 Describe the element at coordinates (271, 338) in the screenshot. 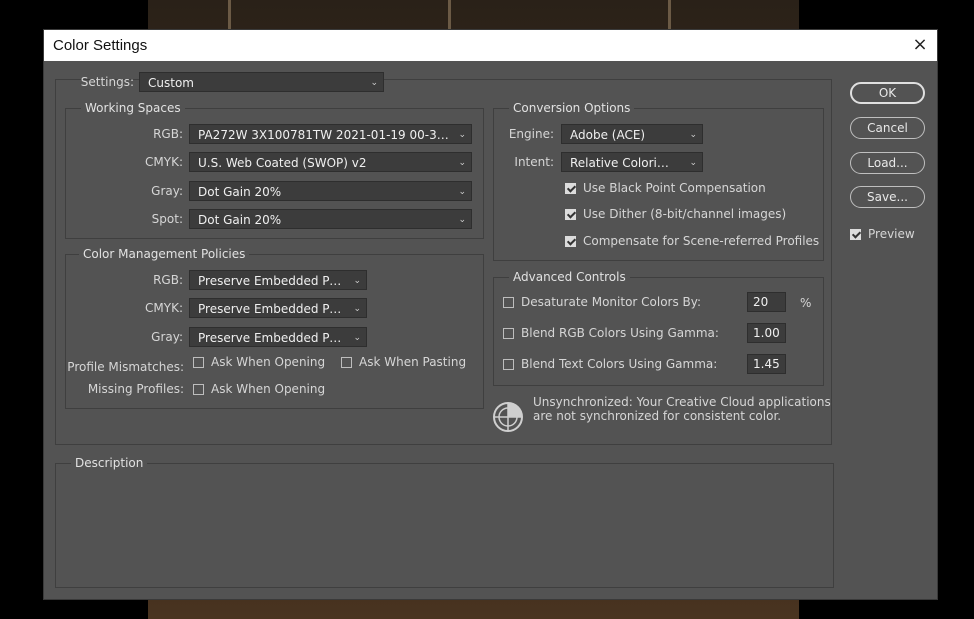

I see `policy-gray-value: Preserve Embedded Profiles` at that location.